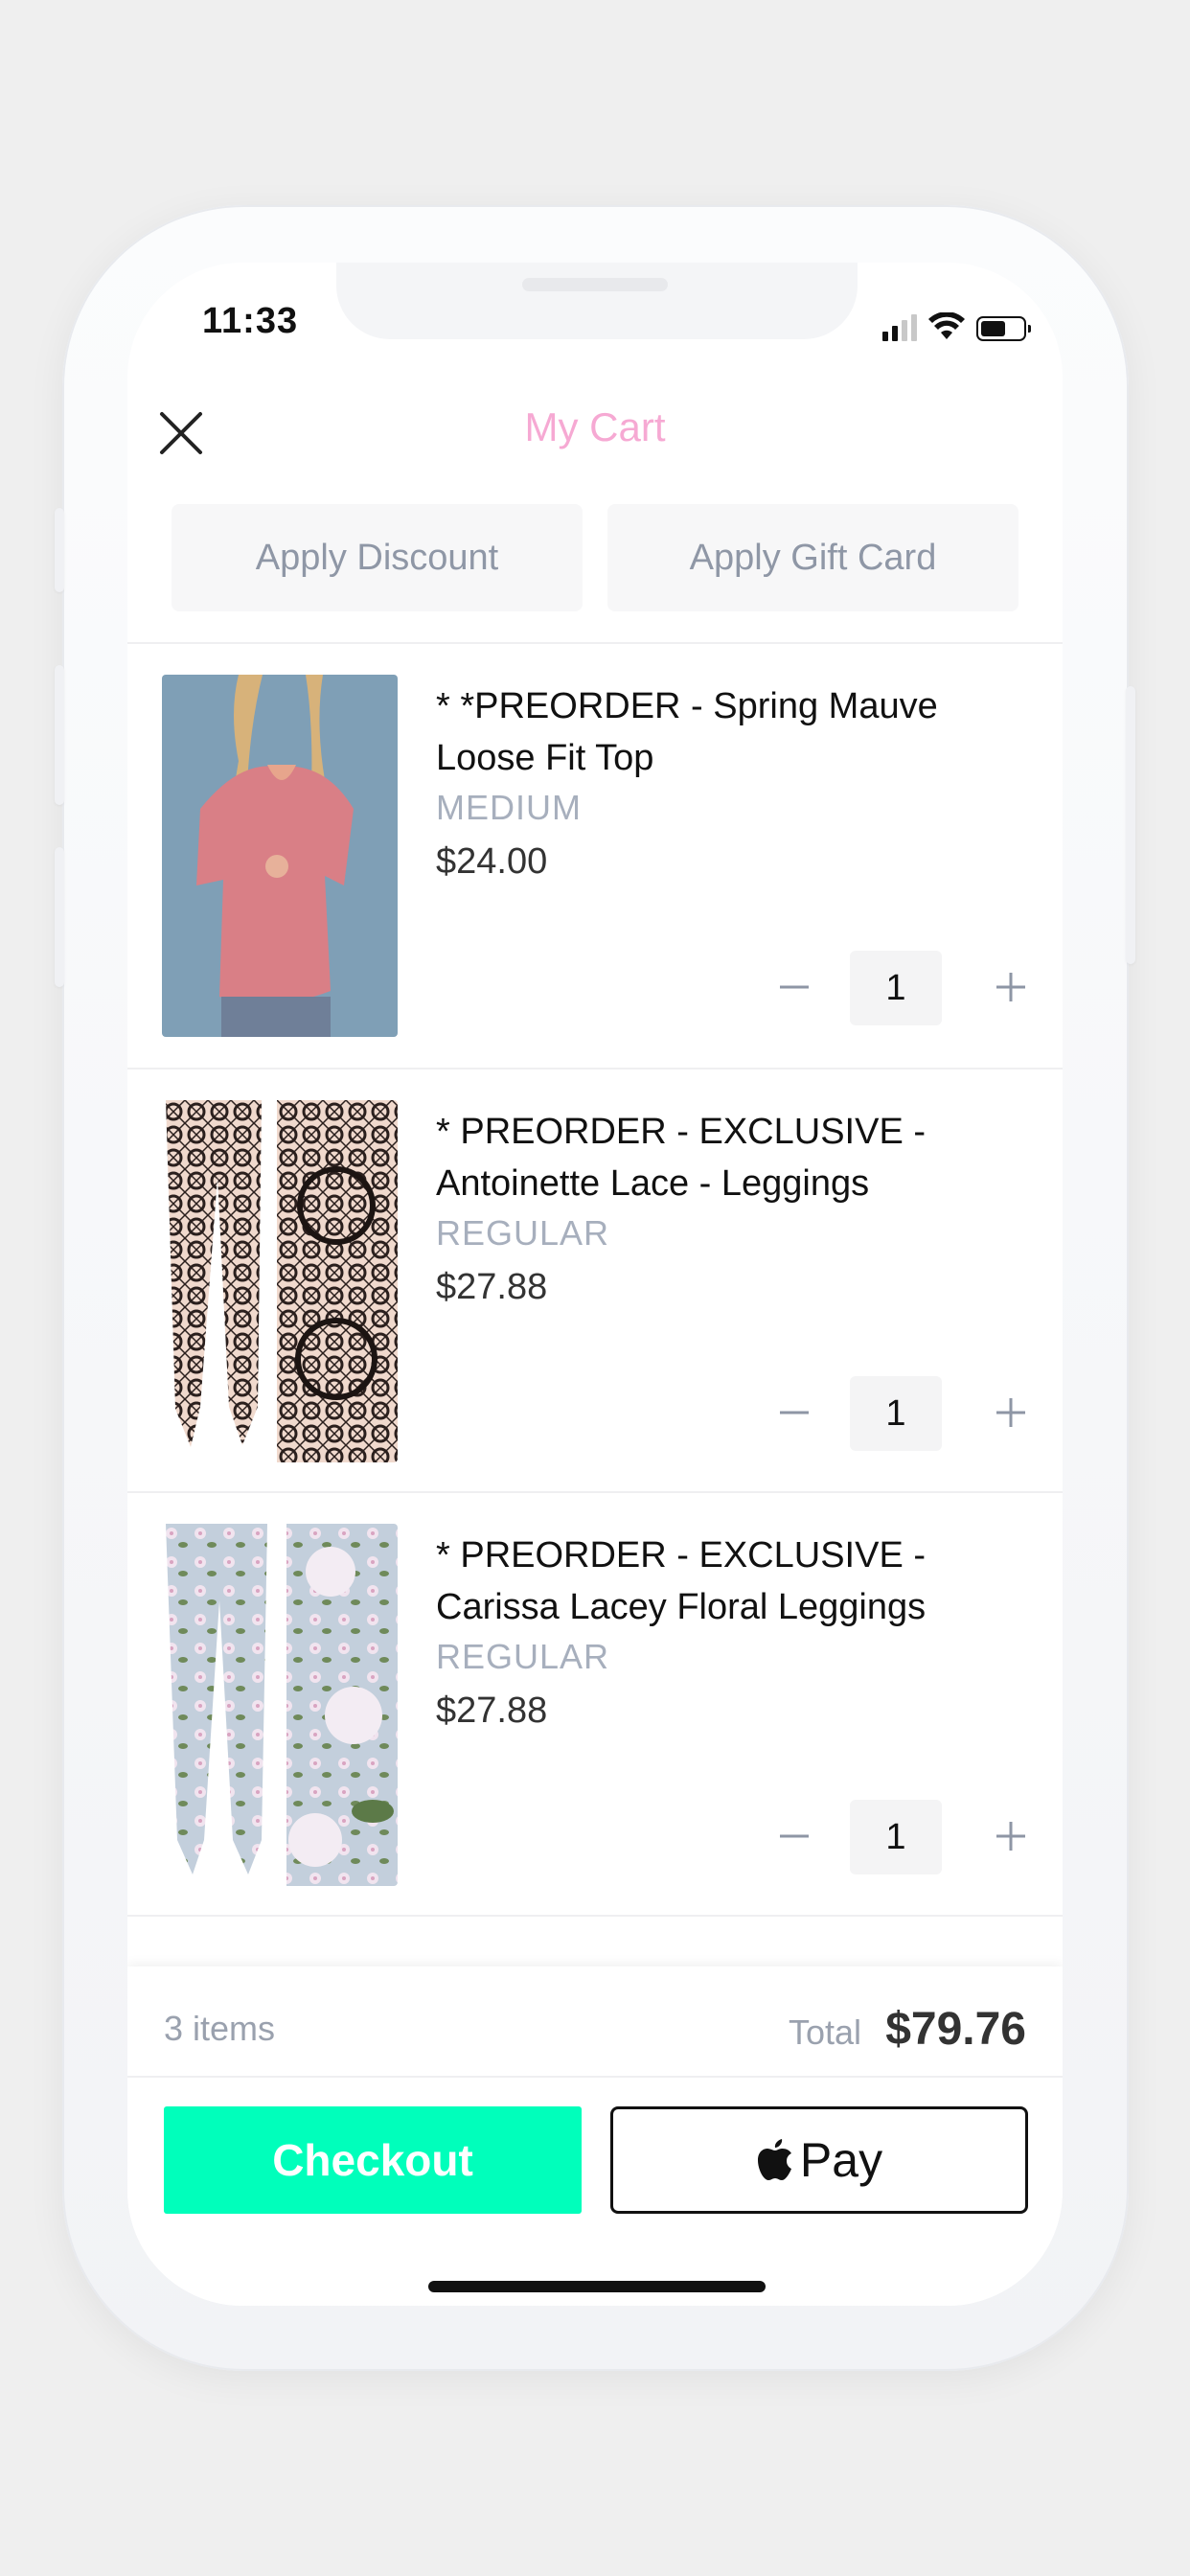 The width and height of the screenshot is (1190, 2576). What do you see at coordinates (597, 2286) in the screenshot?
I see `home-indicator` at bounding box center [597, 2286].